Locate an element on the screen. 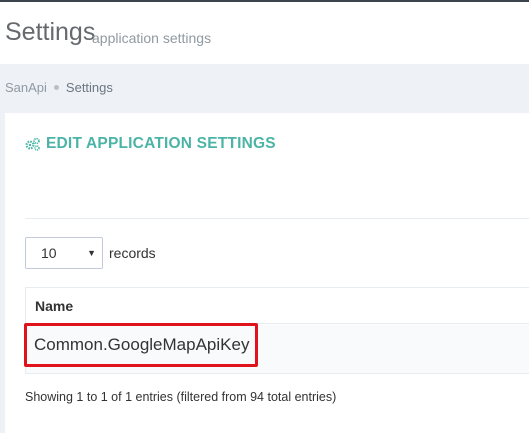 The image size is (529, 433). breadcrumb: SanApi Settings is located at coordinates (59, 87).